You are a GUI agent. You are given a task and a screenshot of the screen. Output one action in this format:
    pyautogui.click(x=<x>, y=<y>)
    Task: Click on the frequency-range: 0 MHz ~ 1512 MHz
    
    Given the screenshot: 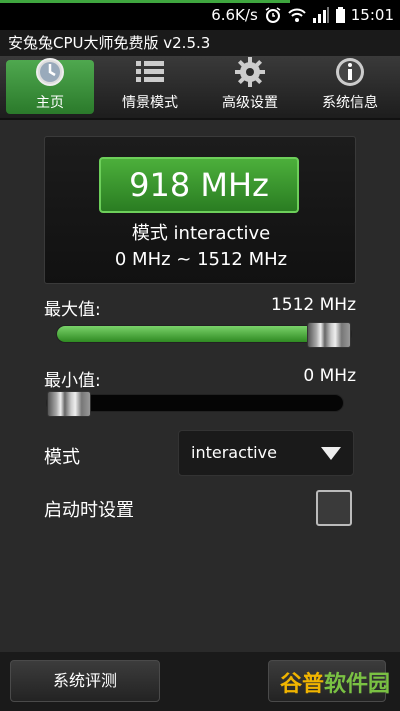 What is the action you would take?
    pyautogui.click(x=201, y=259)
    